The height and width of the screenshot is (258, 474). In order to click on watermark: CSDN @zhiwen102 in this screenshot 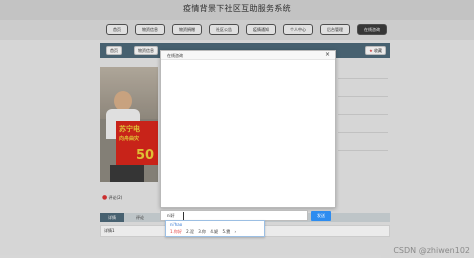, I will do `click(431, 250)`.